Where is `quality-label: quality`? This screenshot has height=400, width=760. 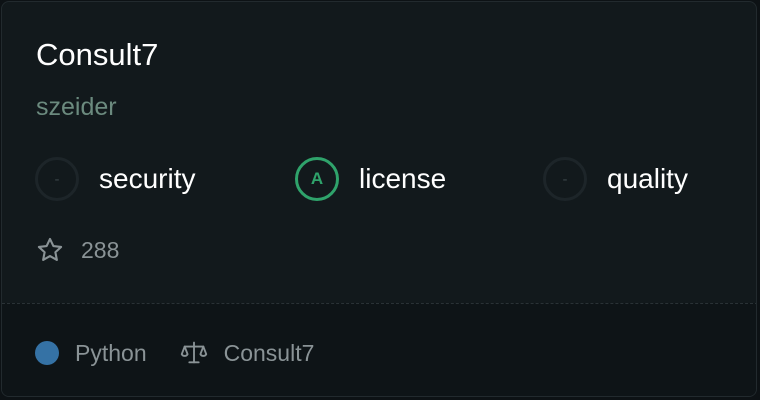
quality-label: quality is located at coordinates (647, 178).